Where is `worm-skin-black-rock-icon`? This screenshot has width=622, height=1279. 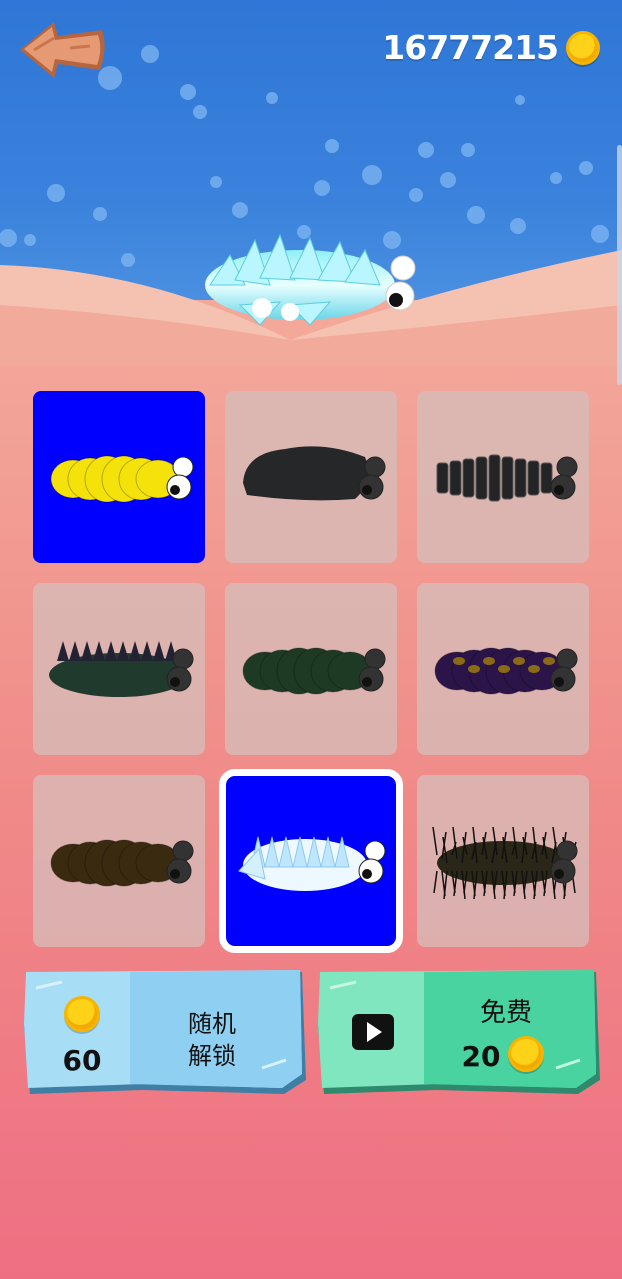
worm-skin-black-rock-icon is located at coordinates (314, 473).